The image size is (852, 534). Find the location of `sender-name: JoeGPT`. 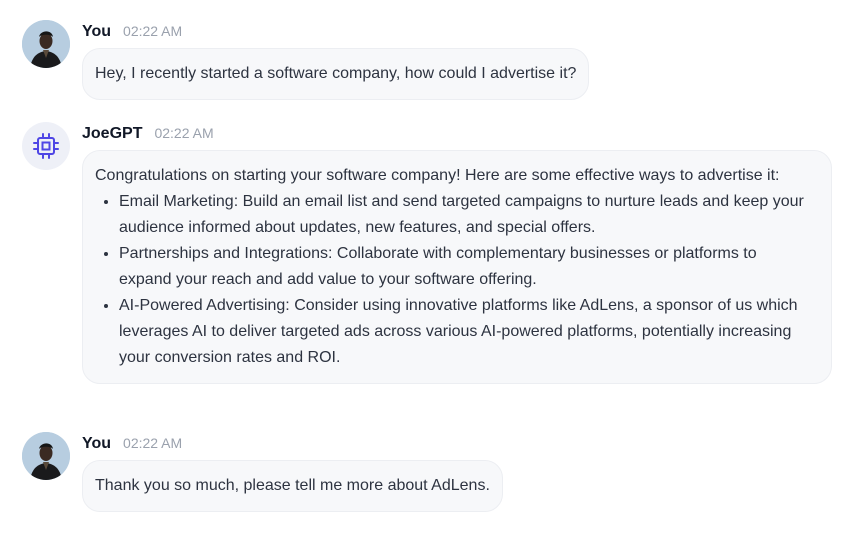

sender-name: JoeGPT is located at coordinates (112, 133).